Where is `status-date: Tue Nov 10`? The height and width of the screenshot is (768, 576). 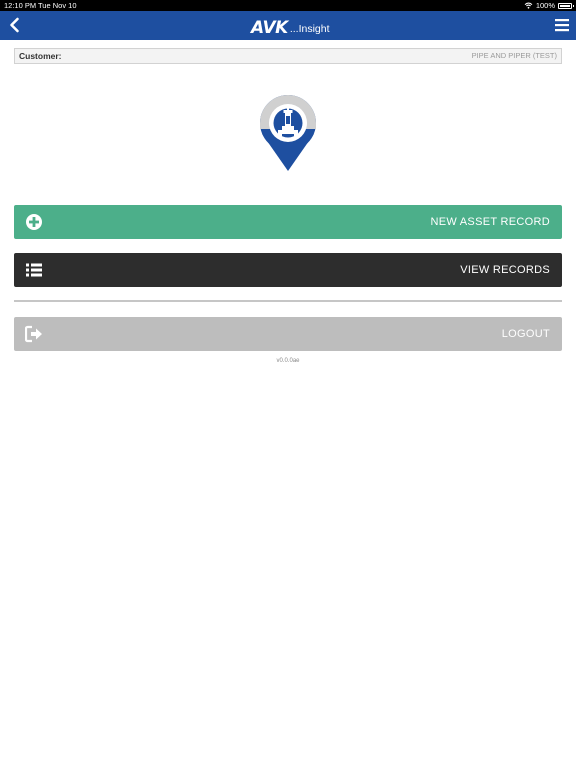
status-date: Tue Nov 10 is located at coordinates (57, 5).